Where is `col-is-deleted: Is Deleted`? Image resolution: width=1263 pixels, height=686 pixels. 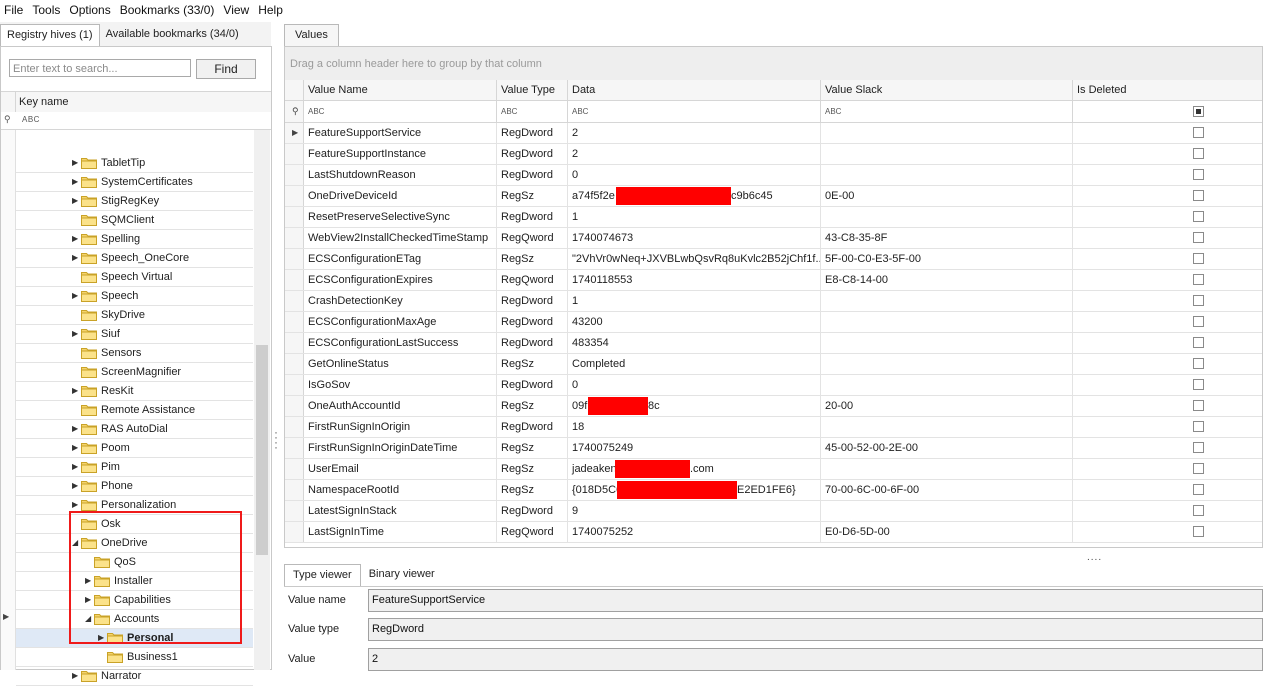 col-is-deleted: Is Deleted is located at coordinates (1167, 90).